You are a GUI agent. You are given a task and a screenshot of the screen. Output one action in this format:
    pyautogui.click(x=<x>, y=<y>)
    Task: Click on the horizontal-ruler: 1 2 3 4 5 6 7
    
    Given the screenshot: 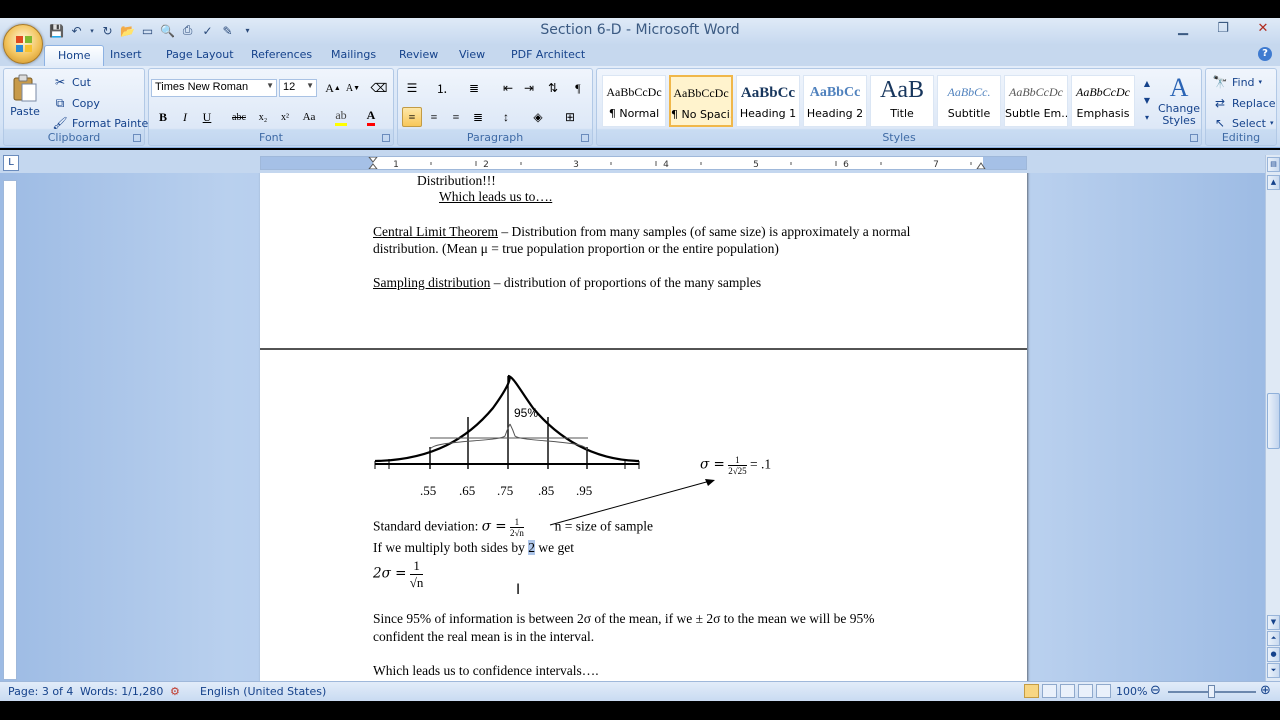 What is the action you would take?
    pyautogui.click(x=643, y=163)
    